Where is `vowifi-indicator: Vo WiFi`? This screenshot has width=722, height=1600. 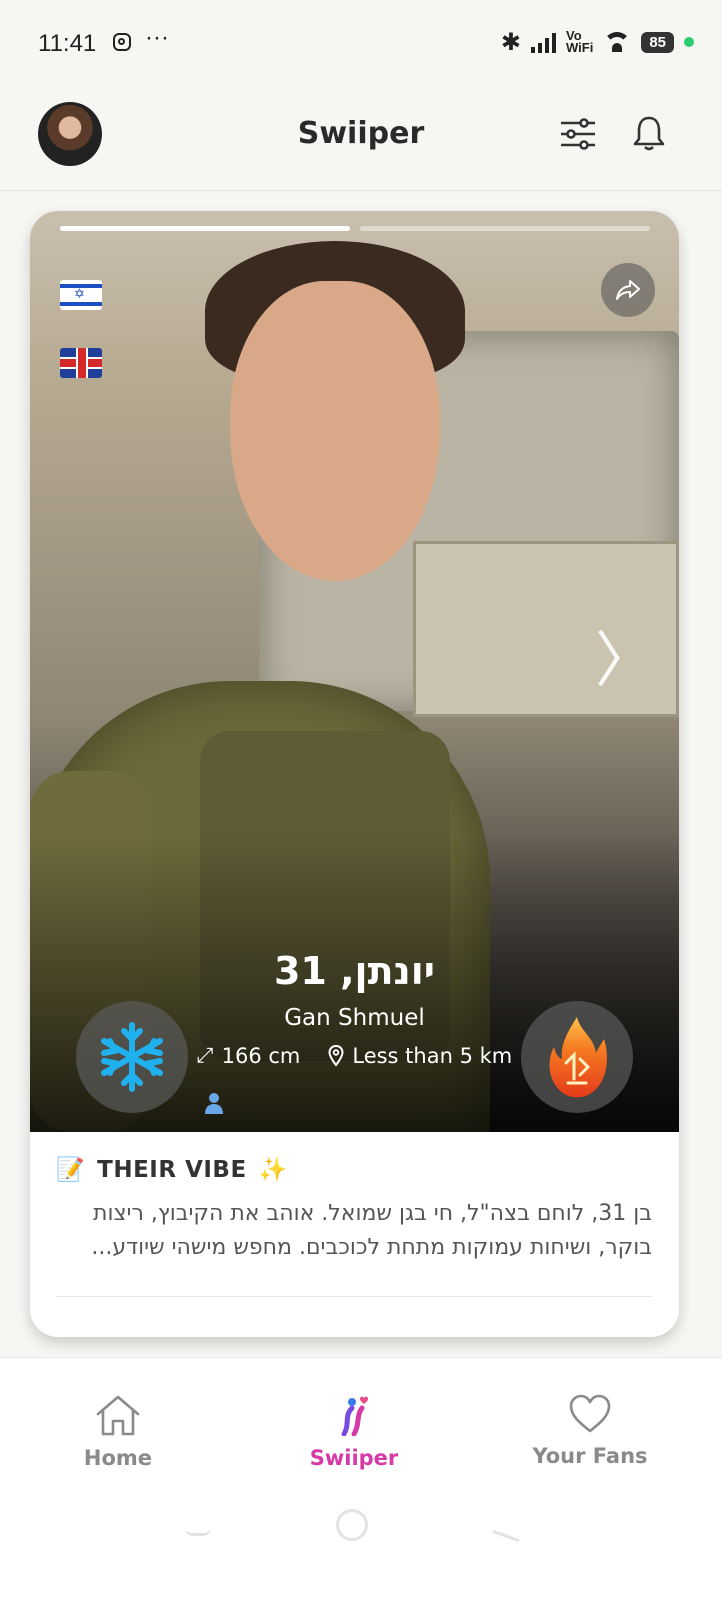
vowifi-indicator: Vo WiFi is located at coordinates (579, 42).